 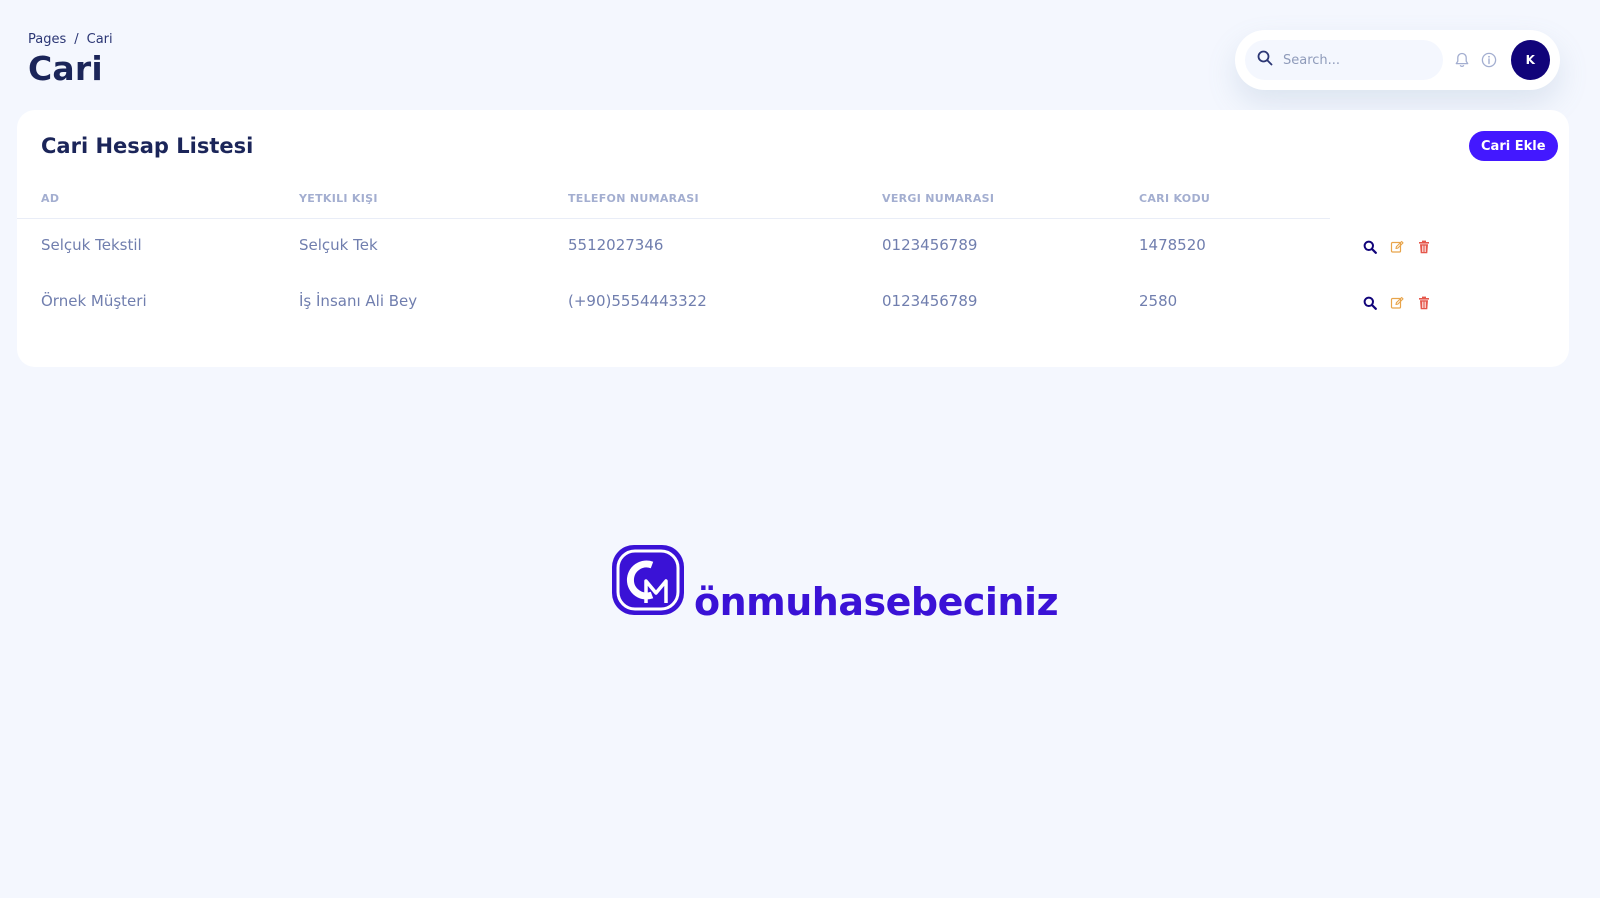 What do you see at coordinates (1174, 198) in the screenshot?
I see `column-header-cari-kodu: CARI KODU` at bounding box center [1174, 198].